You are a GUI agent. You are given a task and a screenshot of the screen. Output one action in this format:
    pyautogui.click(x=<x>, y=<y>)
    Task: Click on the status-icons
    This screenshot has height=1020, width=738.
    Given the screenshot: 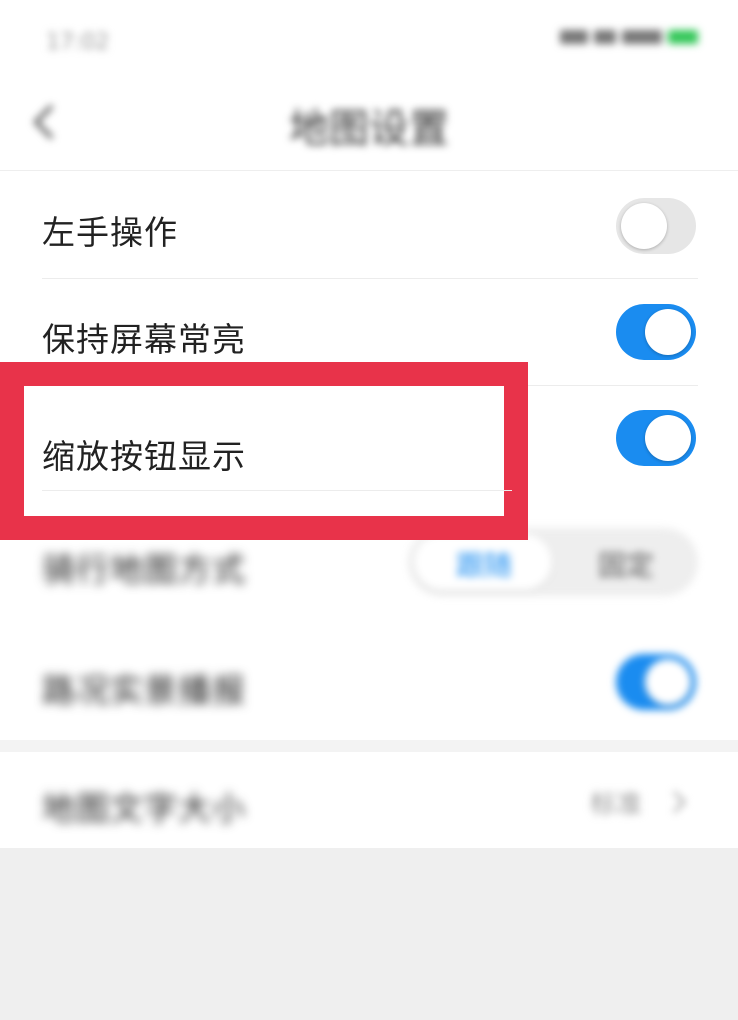 What is the action you would take?
    pyautogui.click(x=629, y=37)
    